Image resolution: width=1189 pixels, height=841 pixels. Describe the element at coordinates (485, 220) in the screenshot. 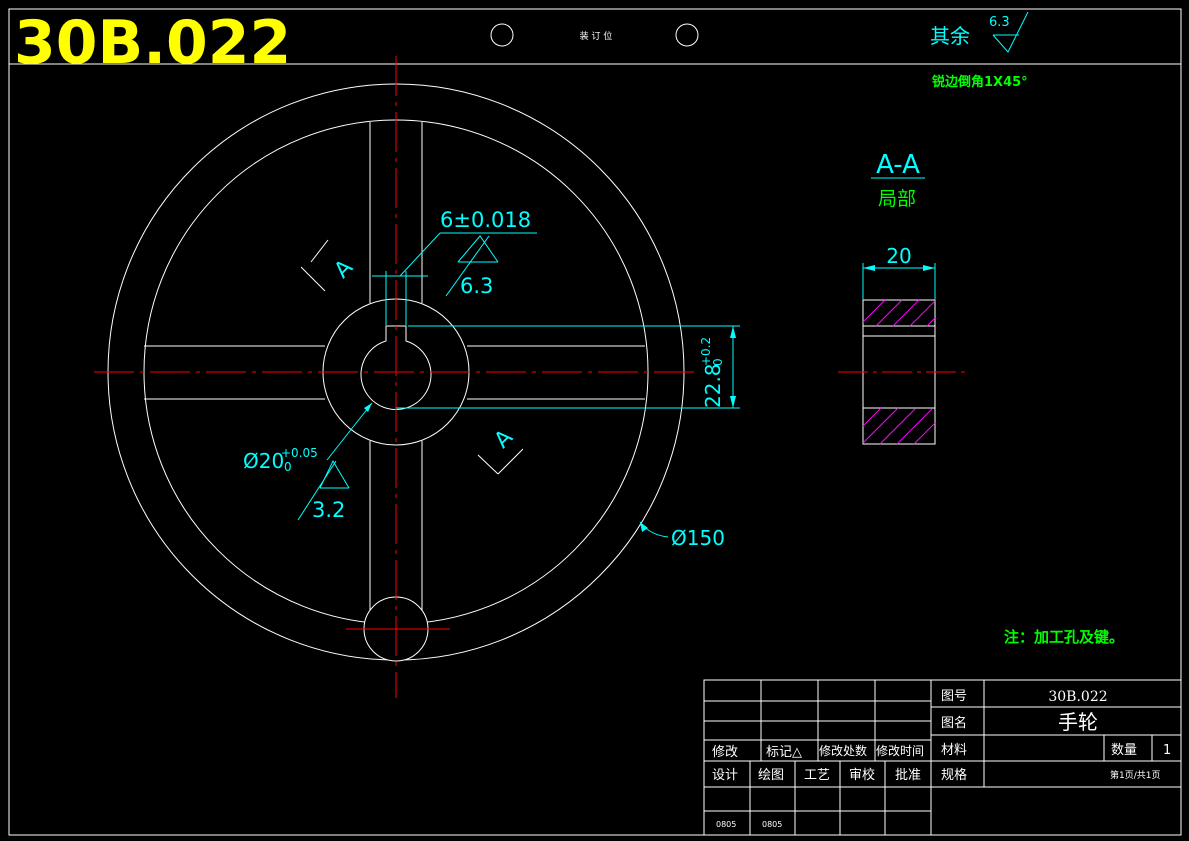

I see `keyway-width-text: 6±0.018` at that location.